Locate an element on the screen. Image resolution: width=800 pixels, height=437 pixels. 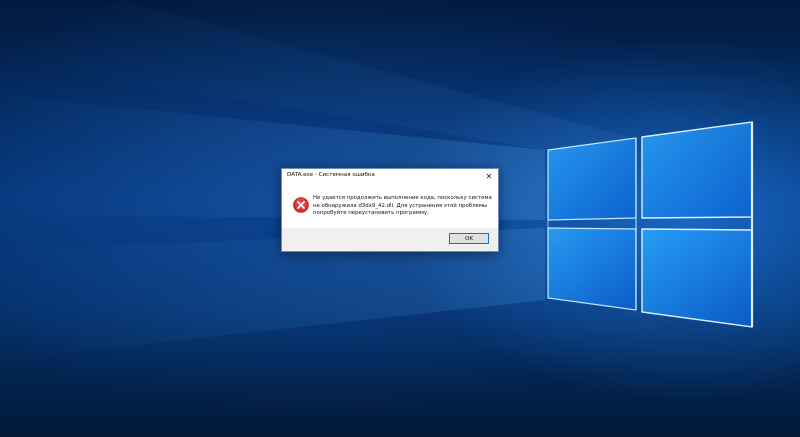
close-icon: ✕ is located at coordinates (489, 176).